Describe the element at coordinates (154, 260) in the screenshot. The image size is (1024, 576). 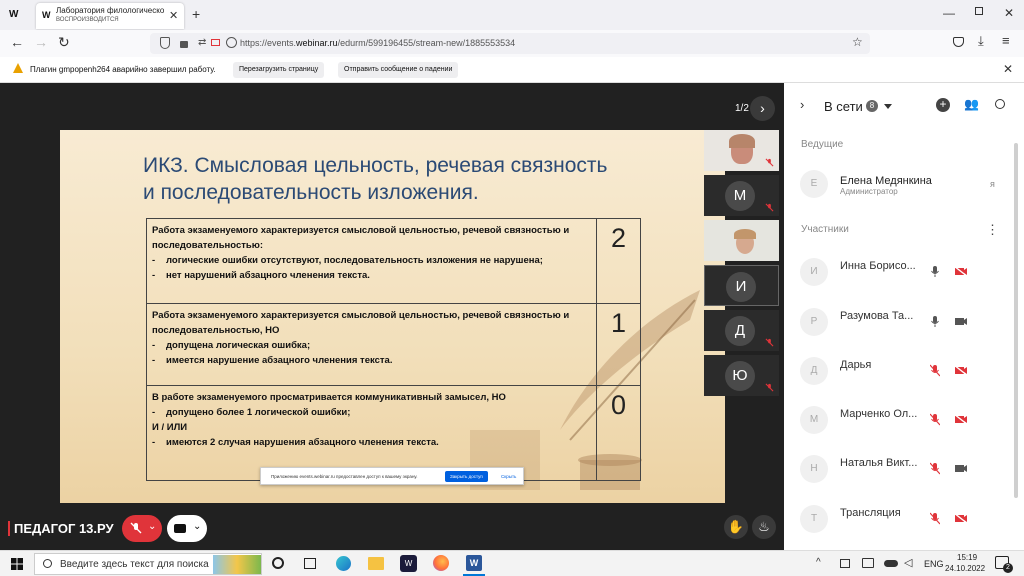
I see `item-marker: -` at that location.